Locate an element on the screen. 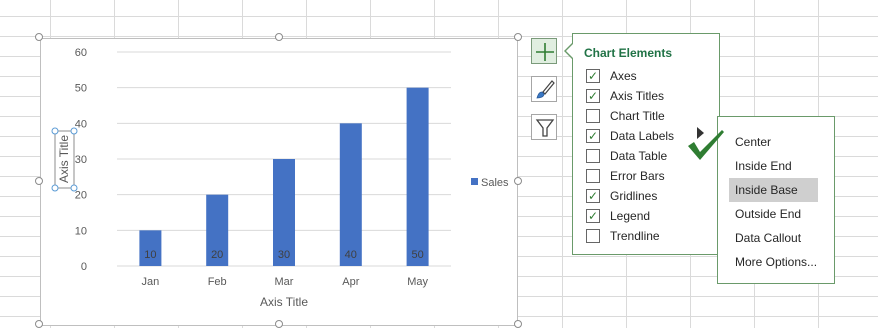 The image size is (878, 328). data-label: 50 is located at coordinates (417, 255).